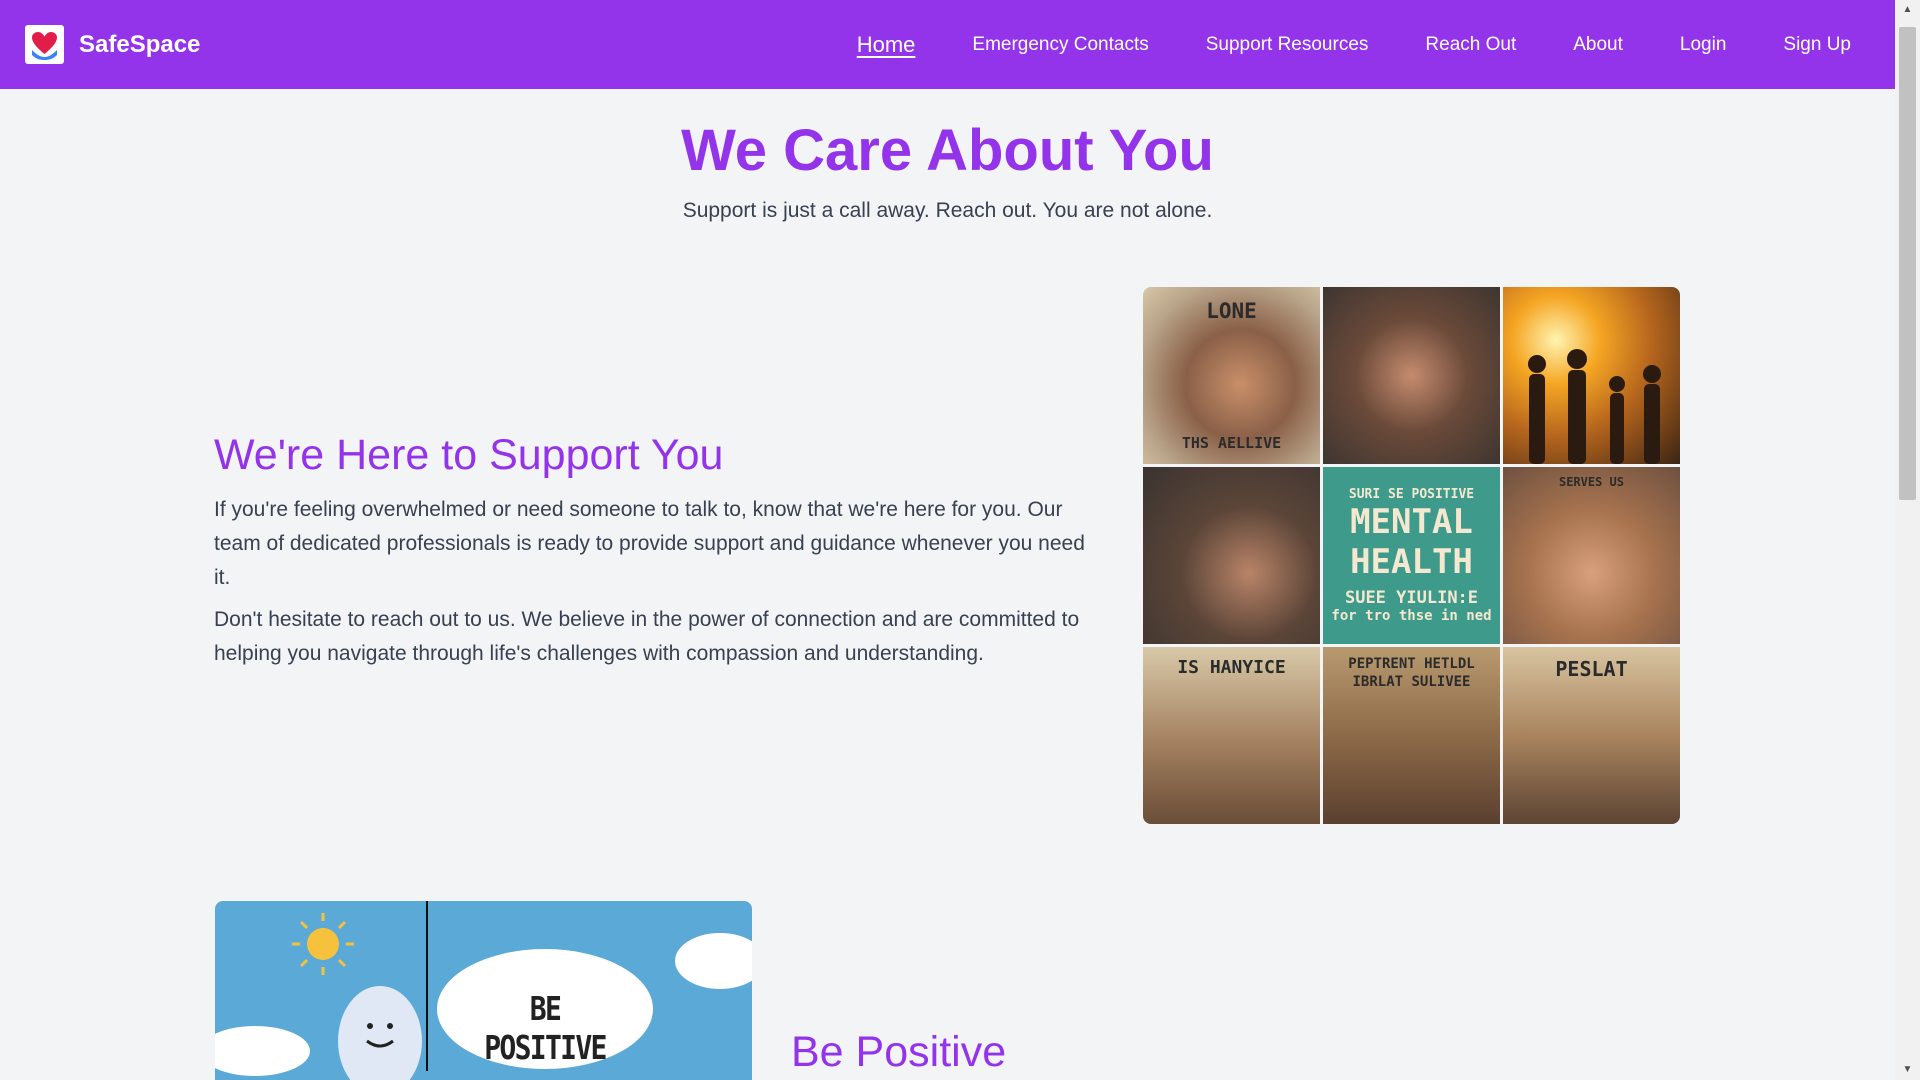 This screenshot has height=1080, width=1920. Describe the element at coordinates (1411, 598) in the screenshot. I see `poster-line-4: SUEE YIULIN:E` at that location.